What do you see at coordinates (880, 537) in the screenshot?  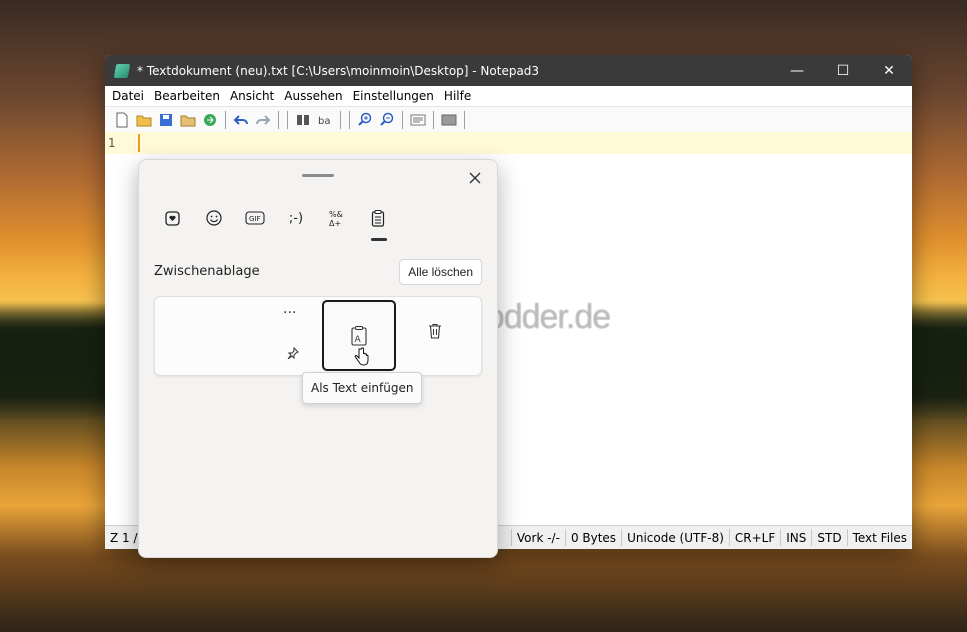 I see `status-filetype: Text Files` at bounding box center [880, 537].